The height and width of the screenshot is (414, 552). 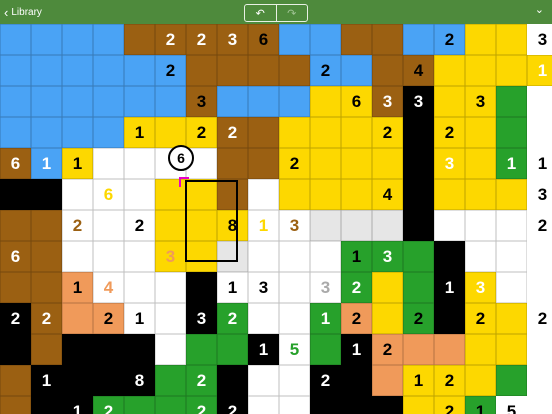 What do you see at coordinates (260, 13) in the screenshot?
I see `undo-button: ↶` at bounding box center [260, 13].